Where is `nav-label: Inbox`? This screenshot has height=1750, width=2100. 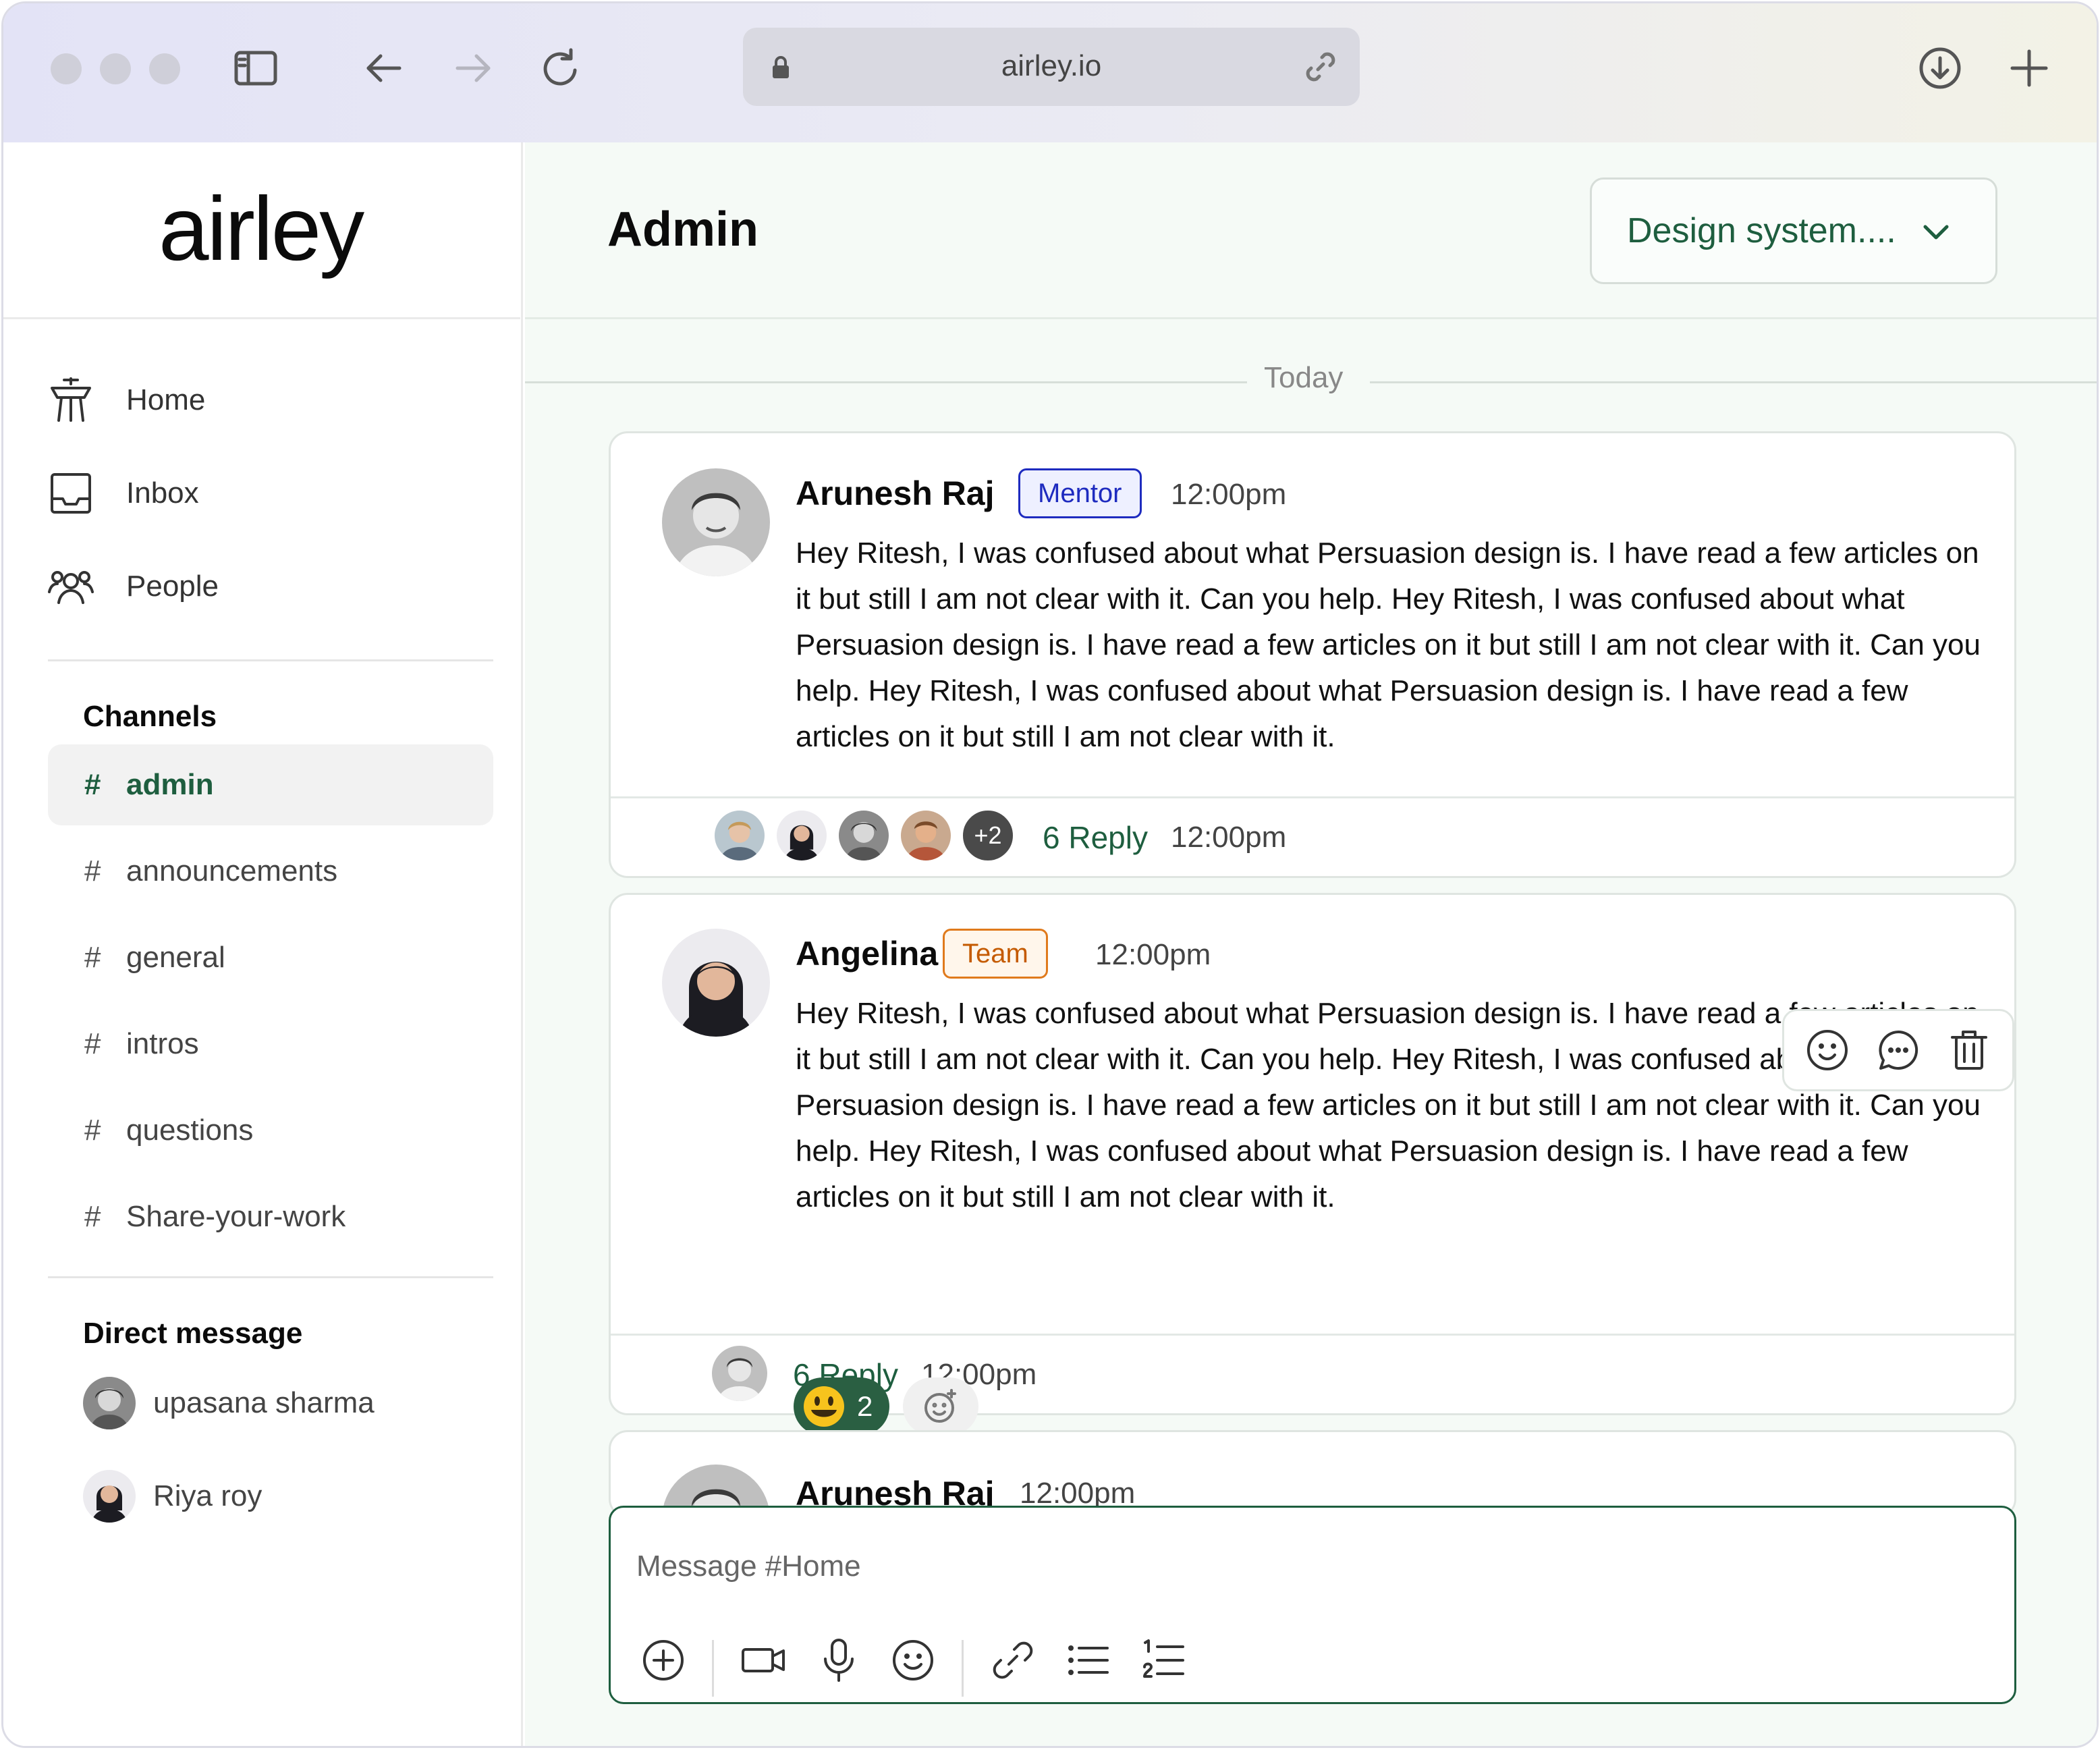 nav-label: Inbox is located at coordinates (162, 493).